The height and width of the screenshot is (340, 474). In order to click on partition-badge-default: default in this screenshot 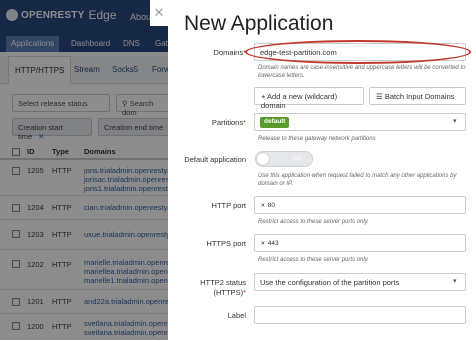, I will do `click(275, 122)`.